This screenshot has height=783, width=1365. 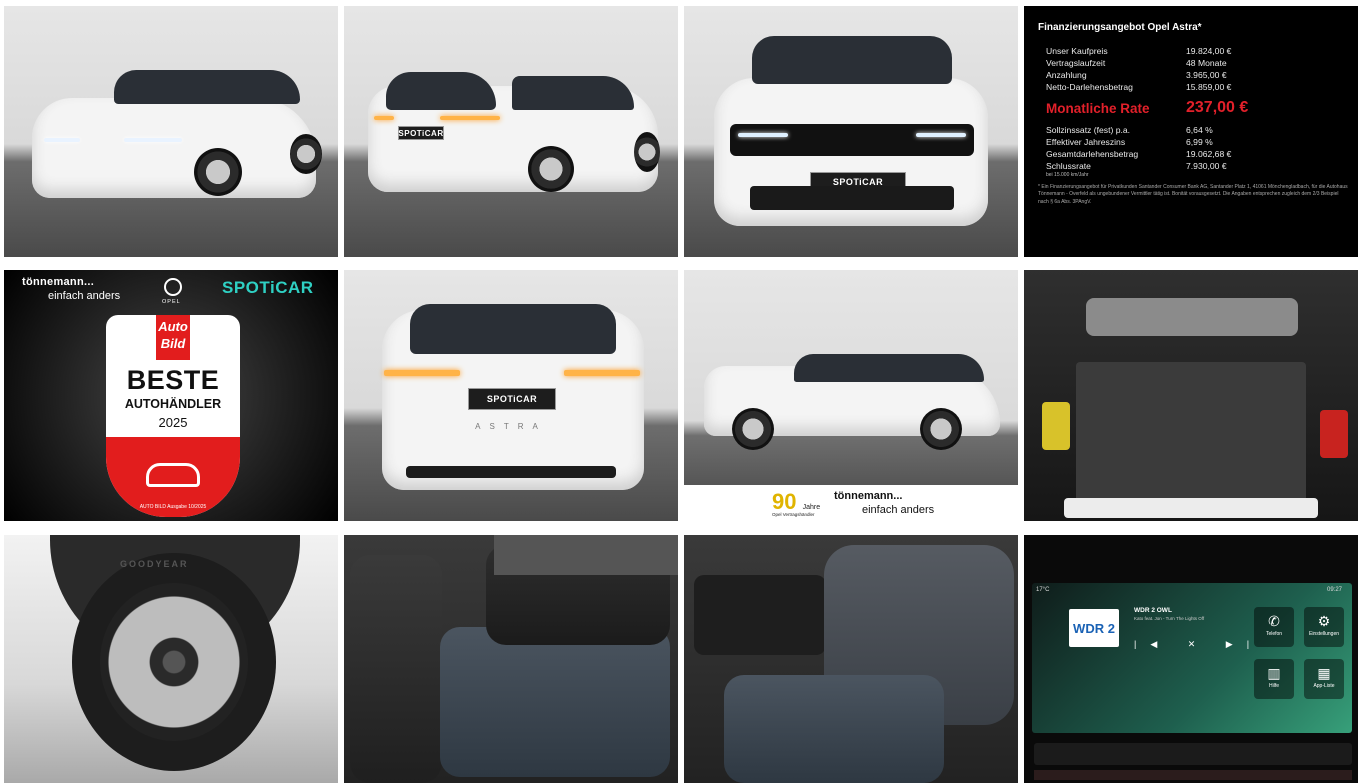 What do you see at coordinates (1199, 644) in the screenshot?
I see `playback-controls: |◀ ✕ ▶|` at bounding box center [1199, 644].